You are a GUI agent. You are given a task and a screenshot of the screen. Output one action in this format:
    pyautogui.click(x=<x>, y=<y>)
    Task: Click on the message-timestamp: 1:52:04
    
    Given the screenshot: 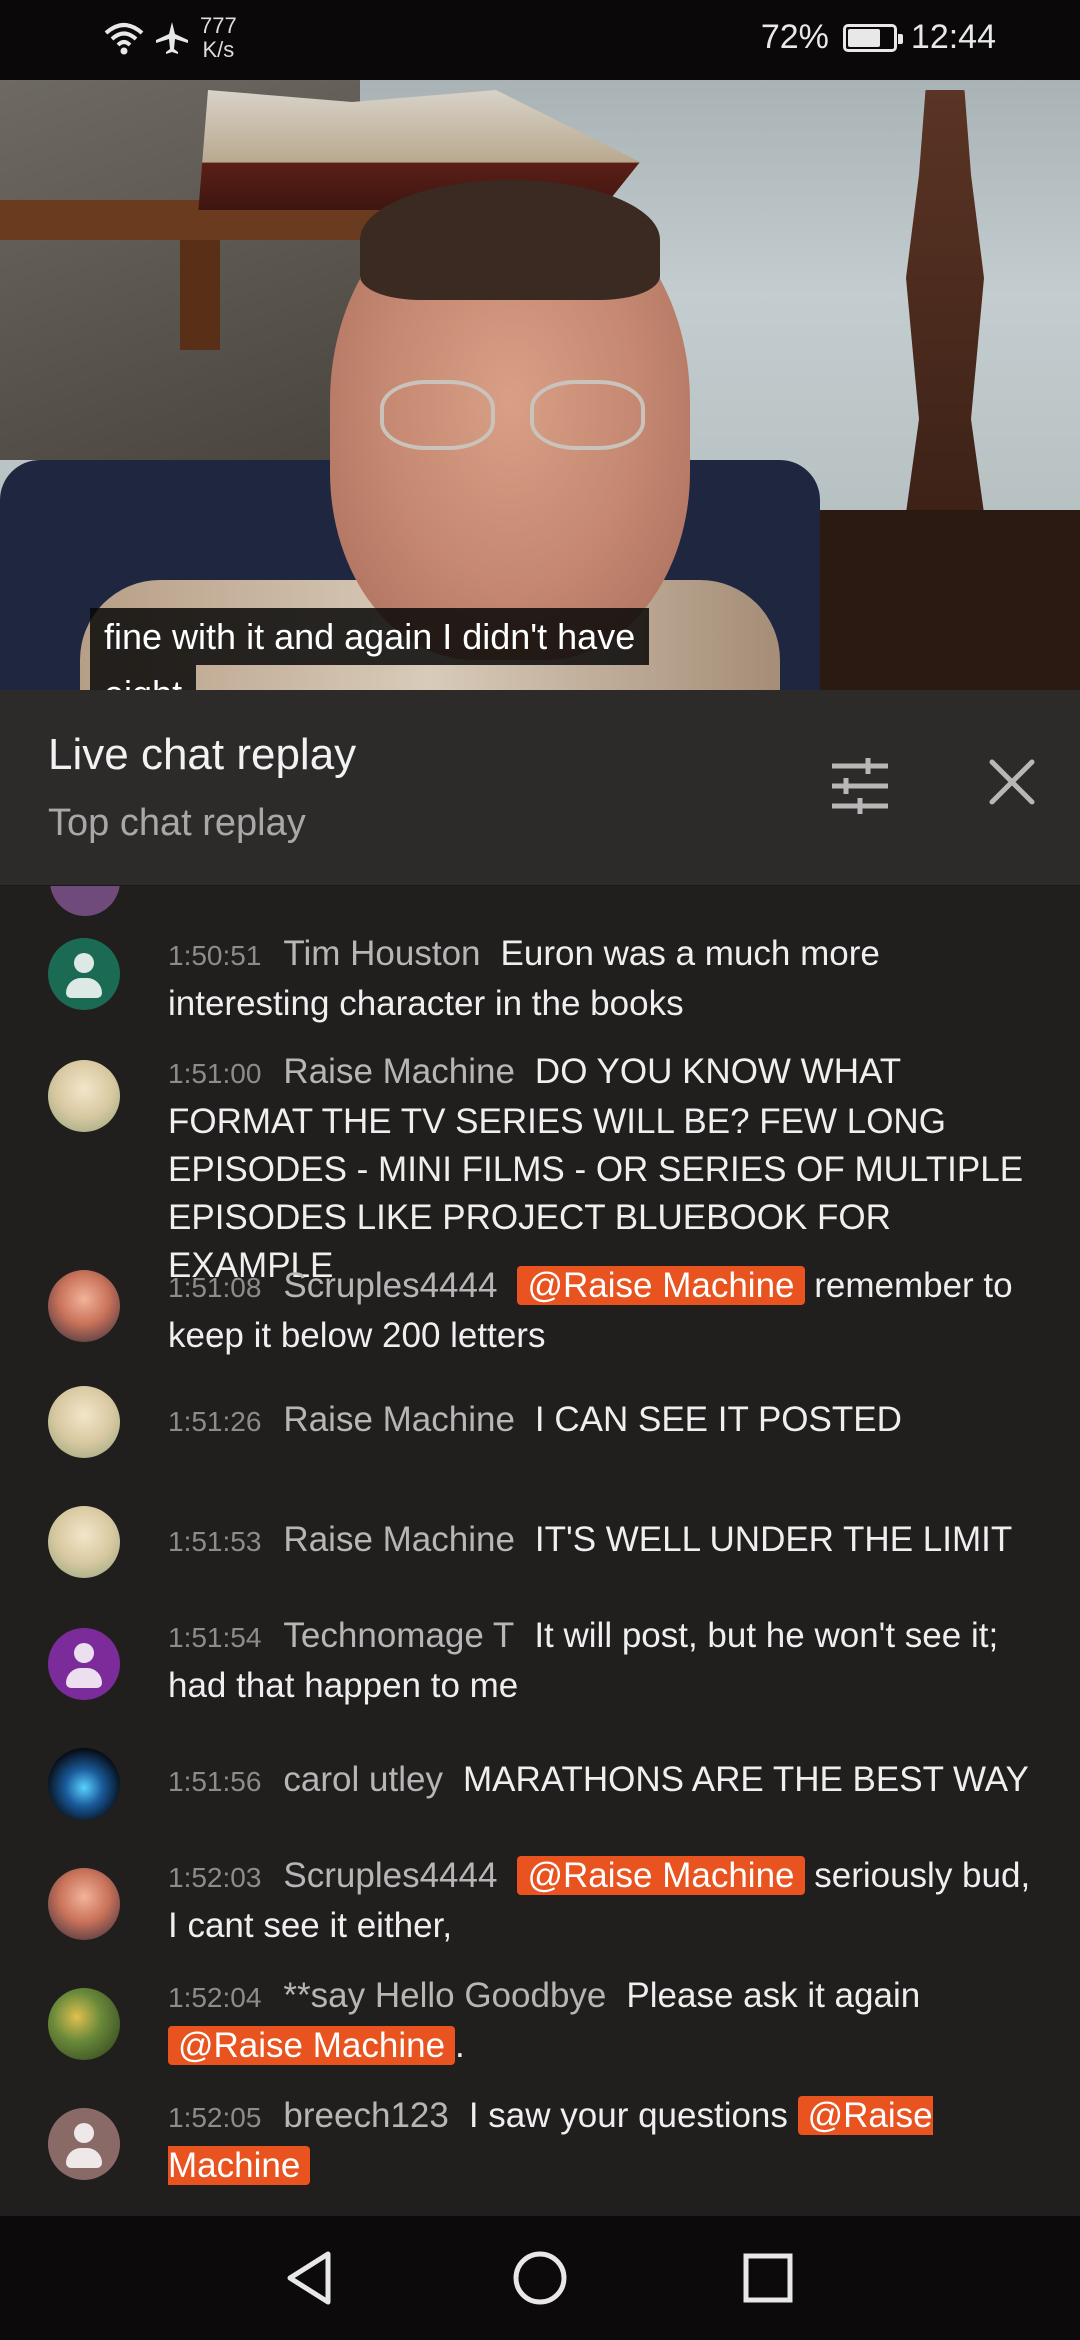 What is the action you would take?
    pyautogui.click(x=215, y=1997)
    